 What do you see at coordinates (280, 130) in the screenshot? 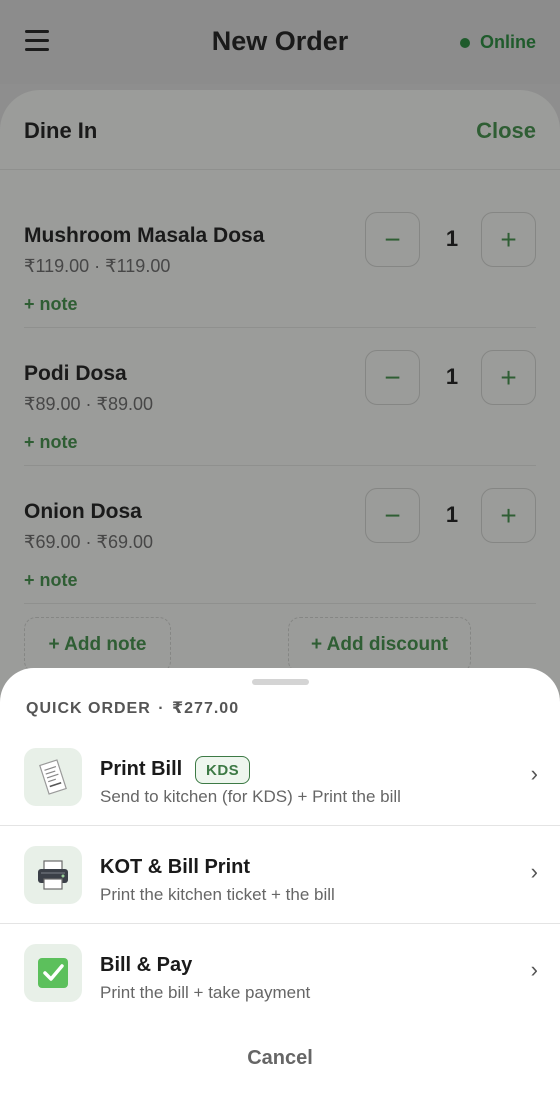
I see `order-panel-header: Dine In Close` at bounding box center [280, 130].